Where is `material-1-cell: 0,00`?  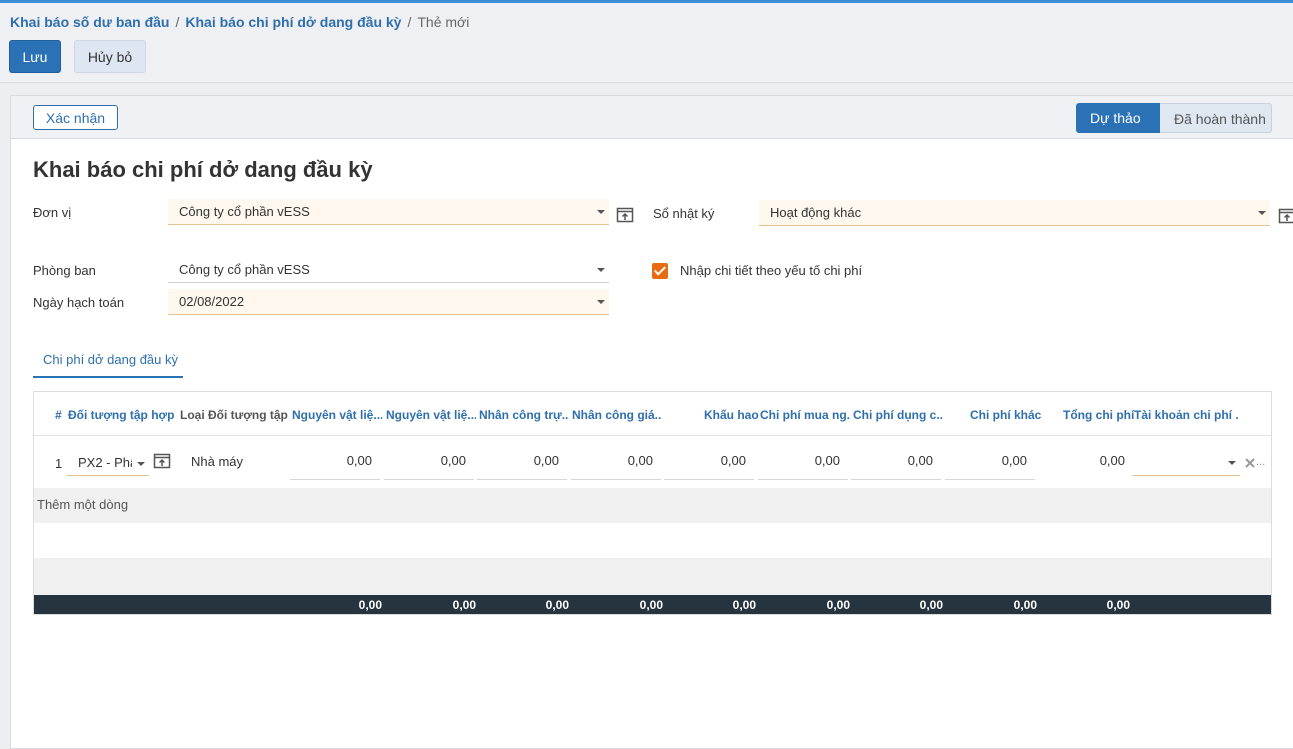
material-1-cell: 0,00 is located at coordinates (335, 458).